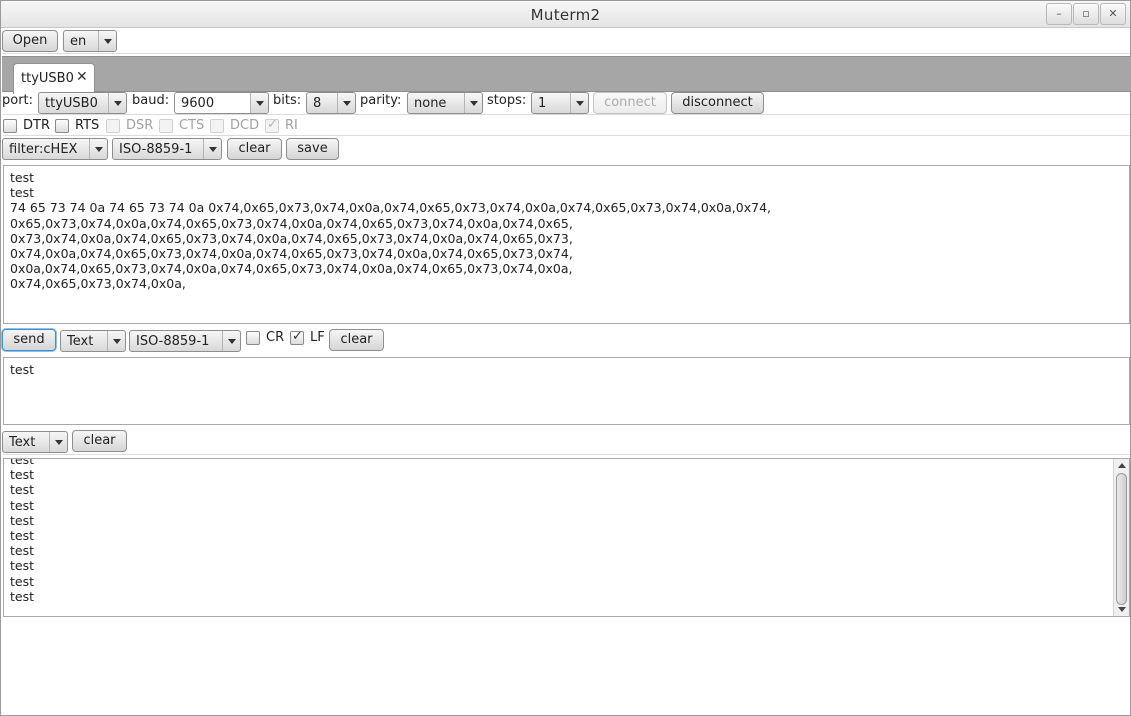  What do you see at coordinates (113, 126) in the screenshot?
I see `dsr-checkbox` at bounding box center [113, 126].